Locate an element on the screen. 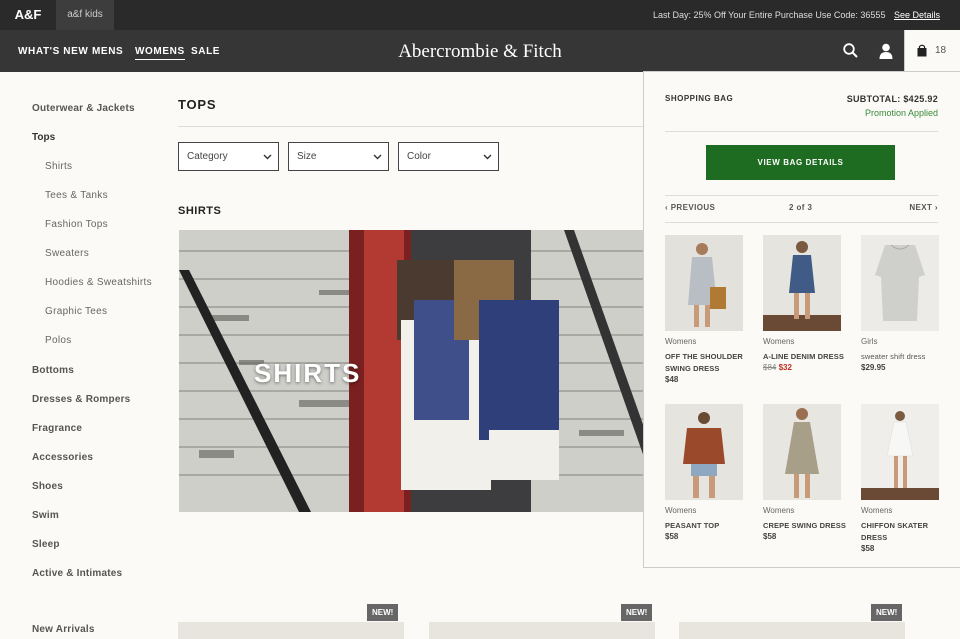 The width and height of the screenshot is (960, 639). sidebar-new-arrivals: New Arrivals is located at coordinates (63, 629).